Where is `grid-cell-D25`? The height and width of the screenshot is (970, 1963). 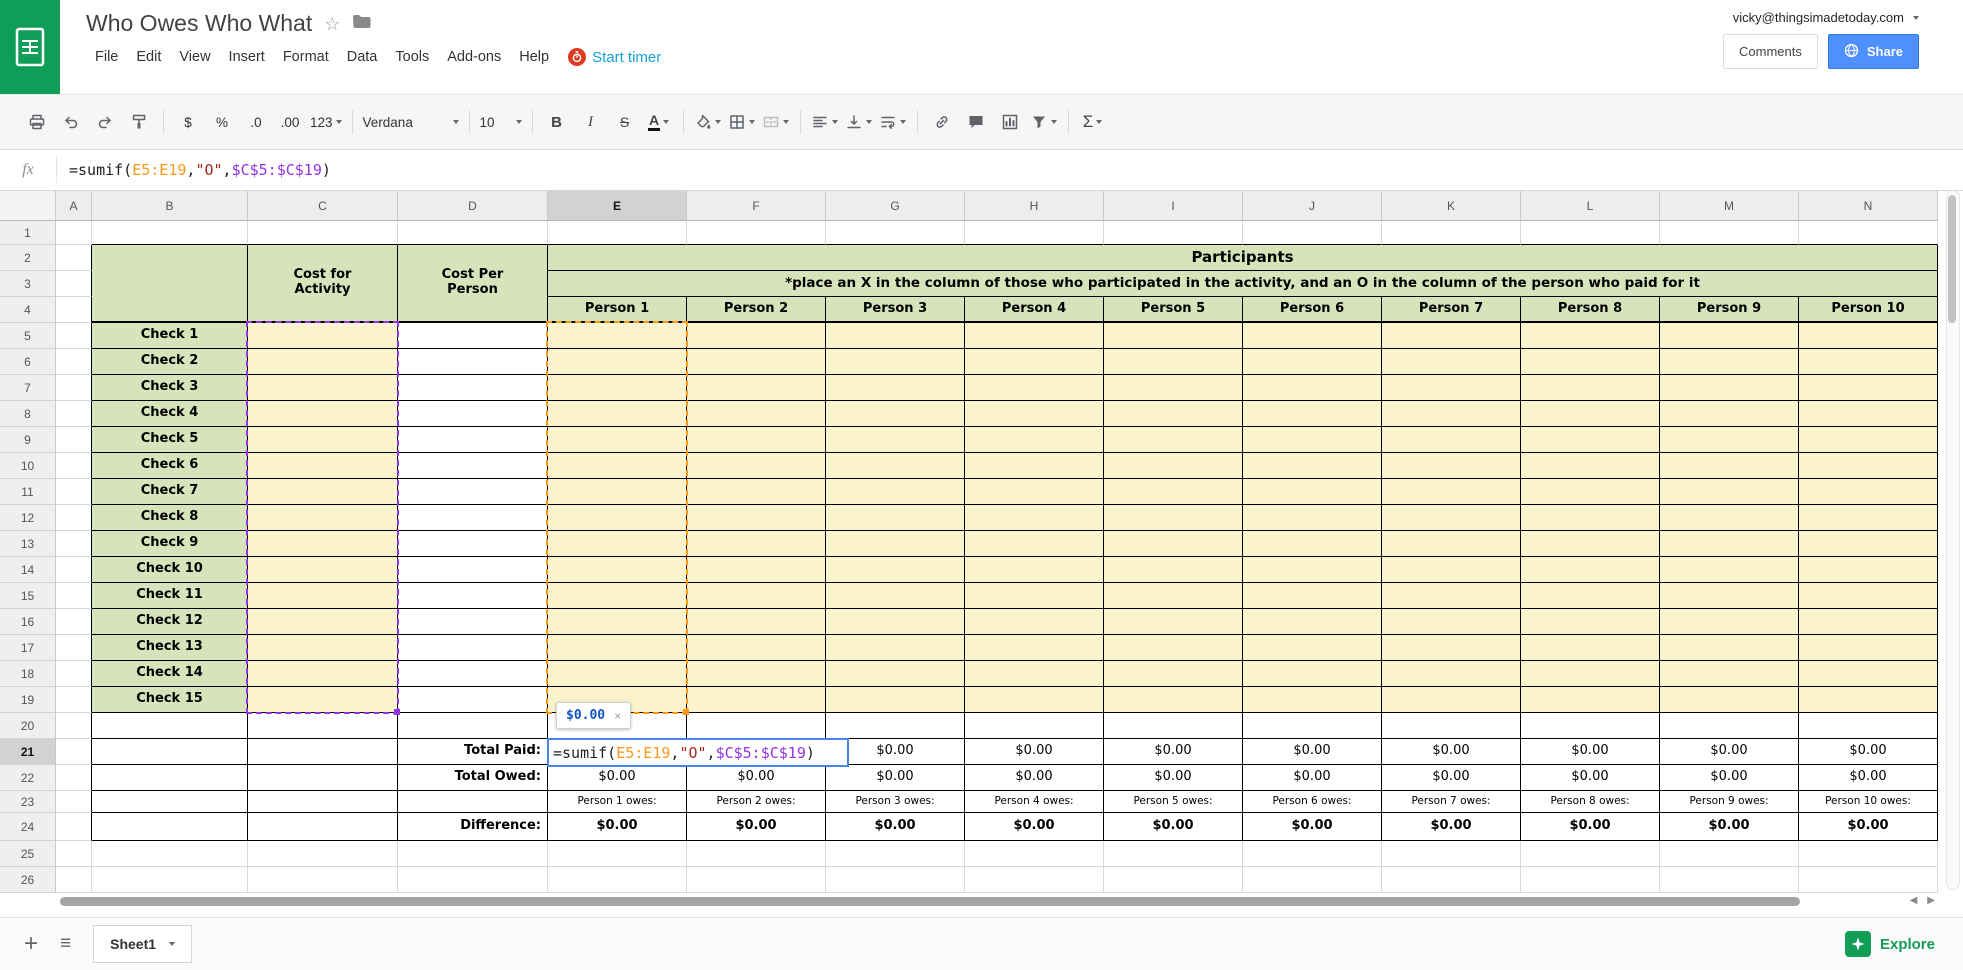
grid-cell-D25 is located at coordinates (473, 854).